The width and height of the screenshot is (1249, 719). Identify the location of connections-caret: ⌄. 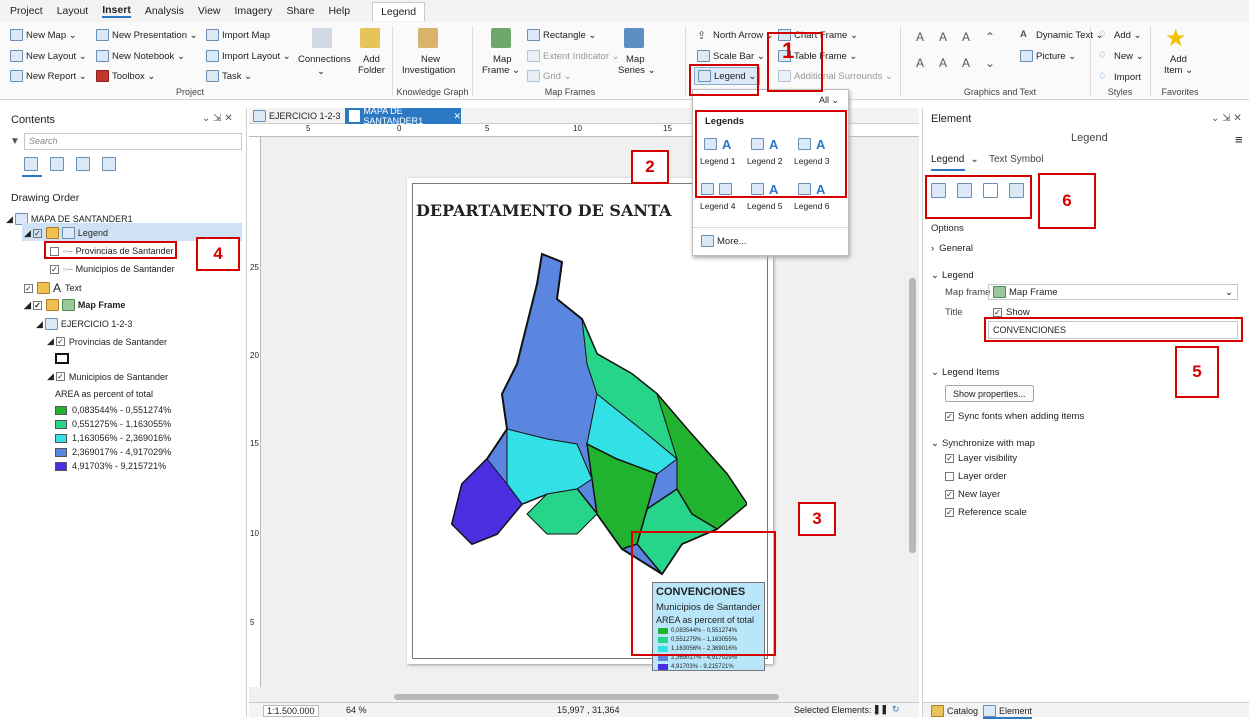
(321, 71).